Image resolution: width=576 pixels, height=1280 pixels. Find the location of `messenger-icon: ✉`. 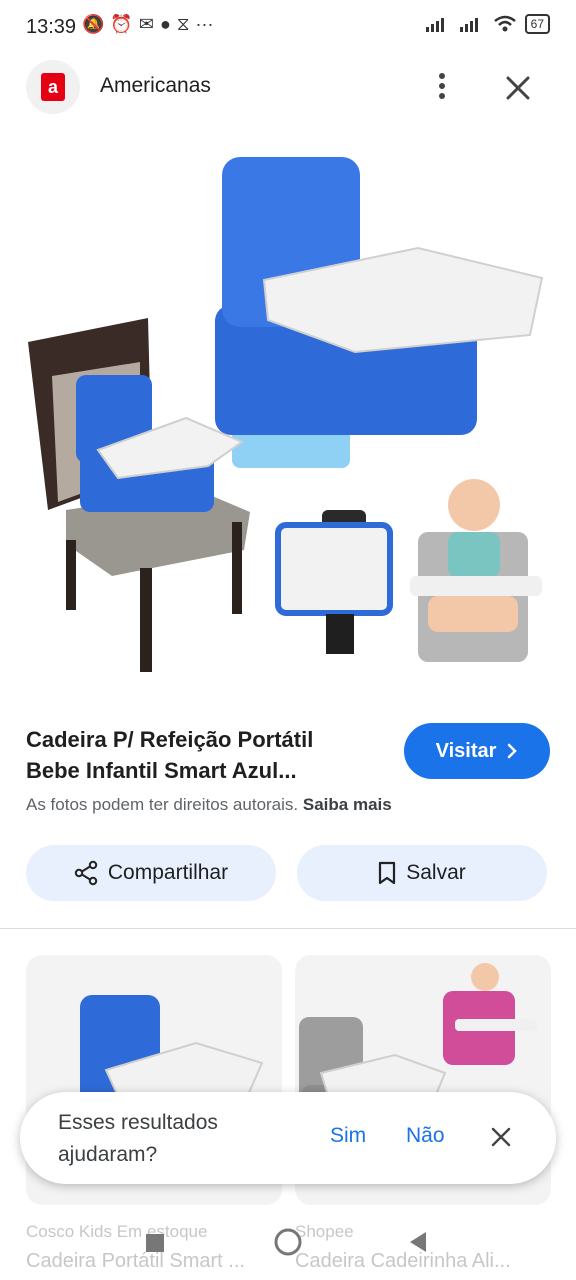

messenger-icon: ✉ is located at coordinates (146, 24).